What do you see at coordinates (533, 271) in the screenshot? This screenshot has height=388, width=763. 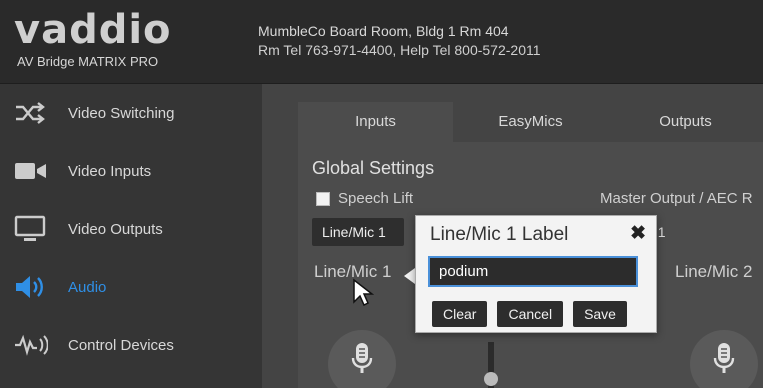 I see `label-input` at bounding box center [533, 271].